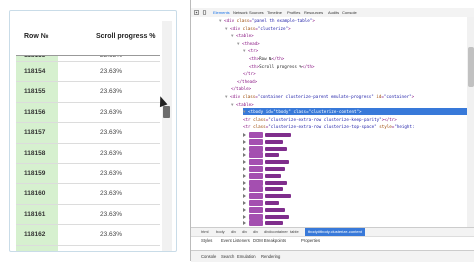  I want to click on table-row: 11815723.63%, so click(88, 133).